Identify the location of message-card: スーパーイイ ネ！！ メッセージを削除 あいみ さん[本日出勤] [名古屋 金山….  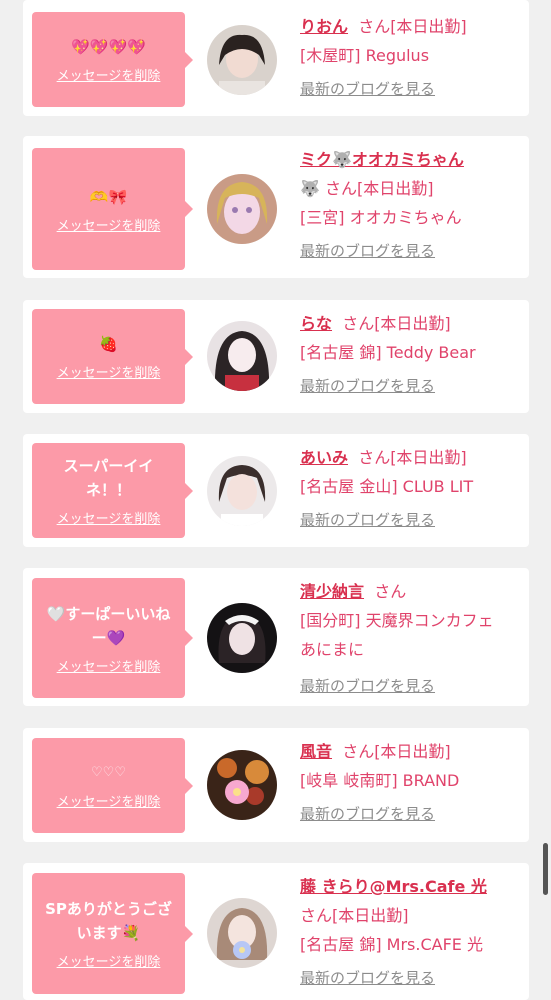
(276, 490).